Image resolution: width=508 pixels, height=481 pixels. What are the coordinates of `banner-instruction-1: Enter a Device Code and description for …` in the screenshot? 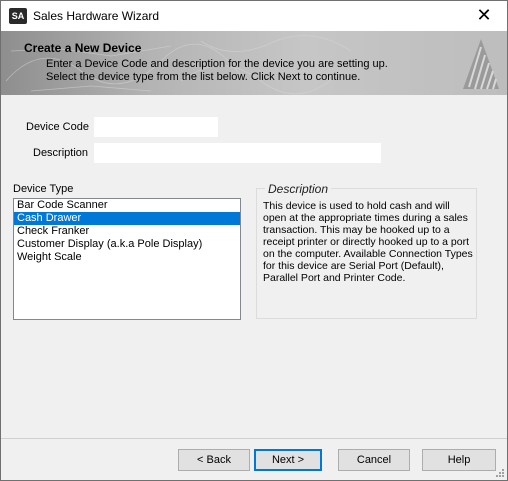 It's located at (217, 64).